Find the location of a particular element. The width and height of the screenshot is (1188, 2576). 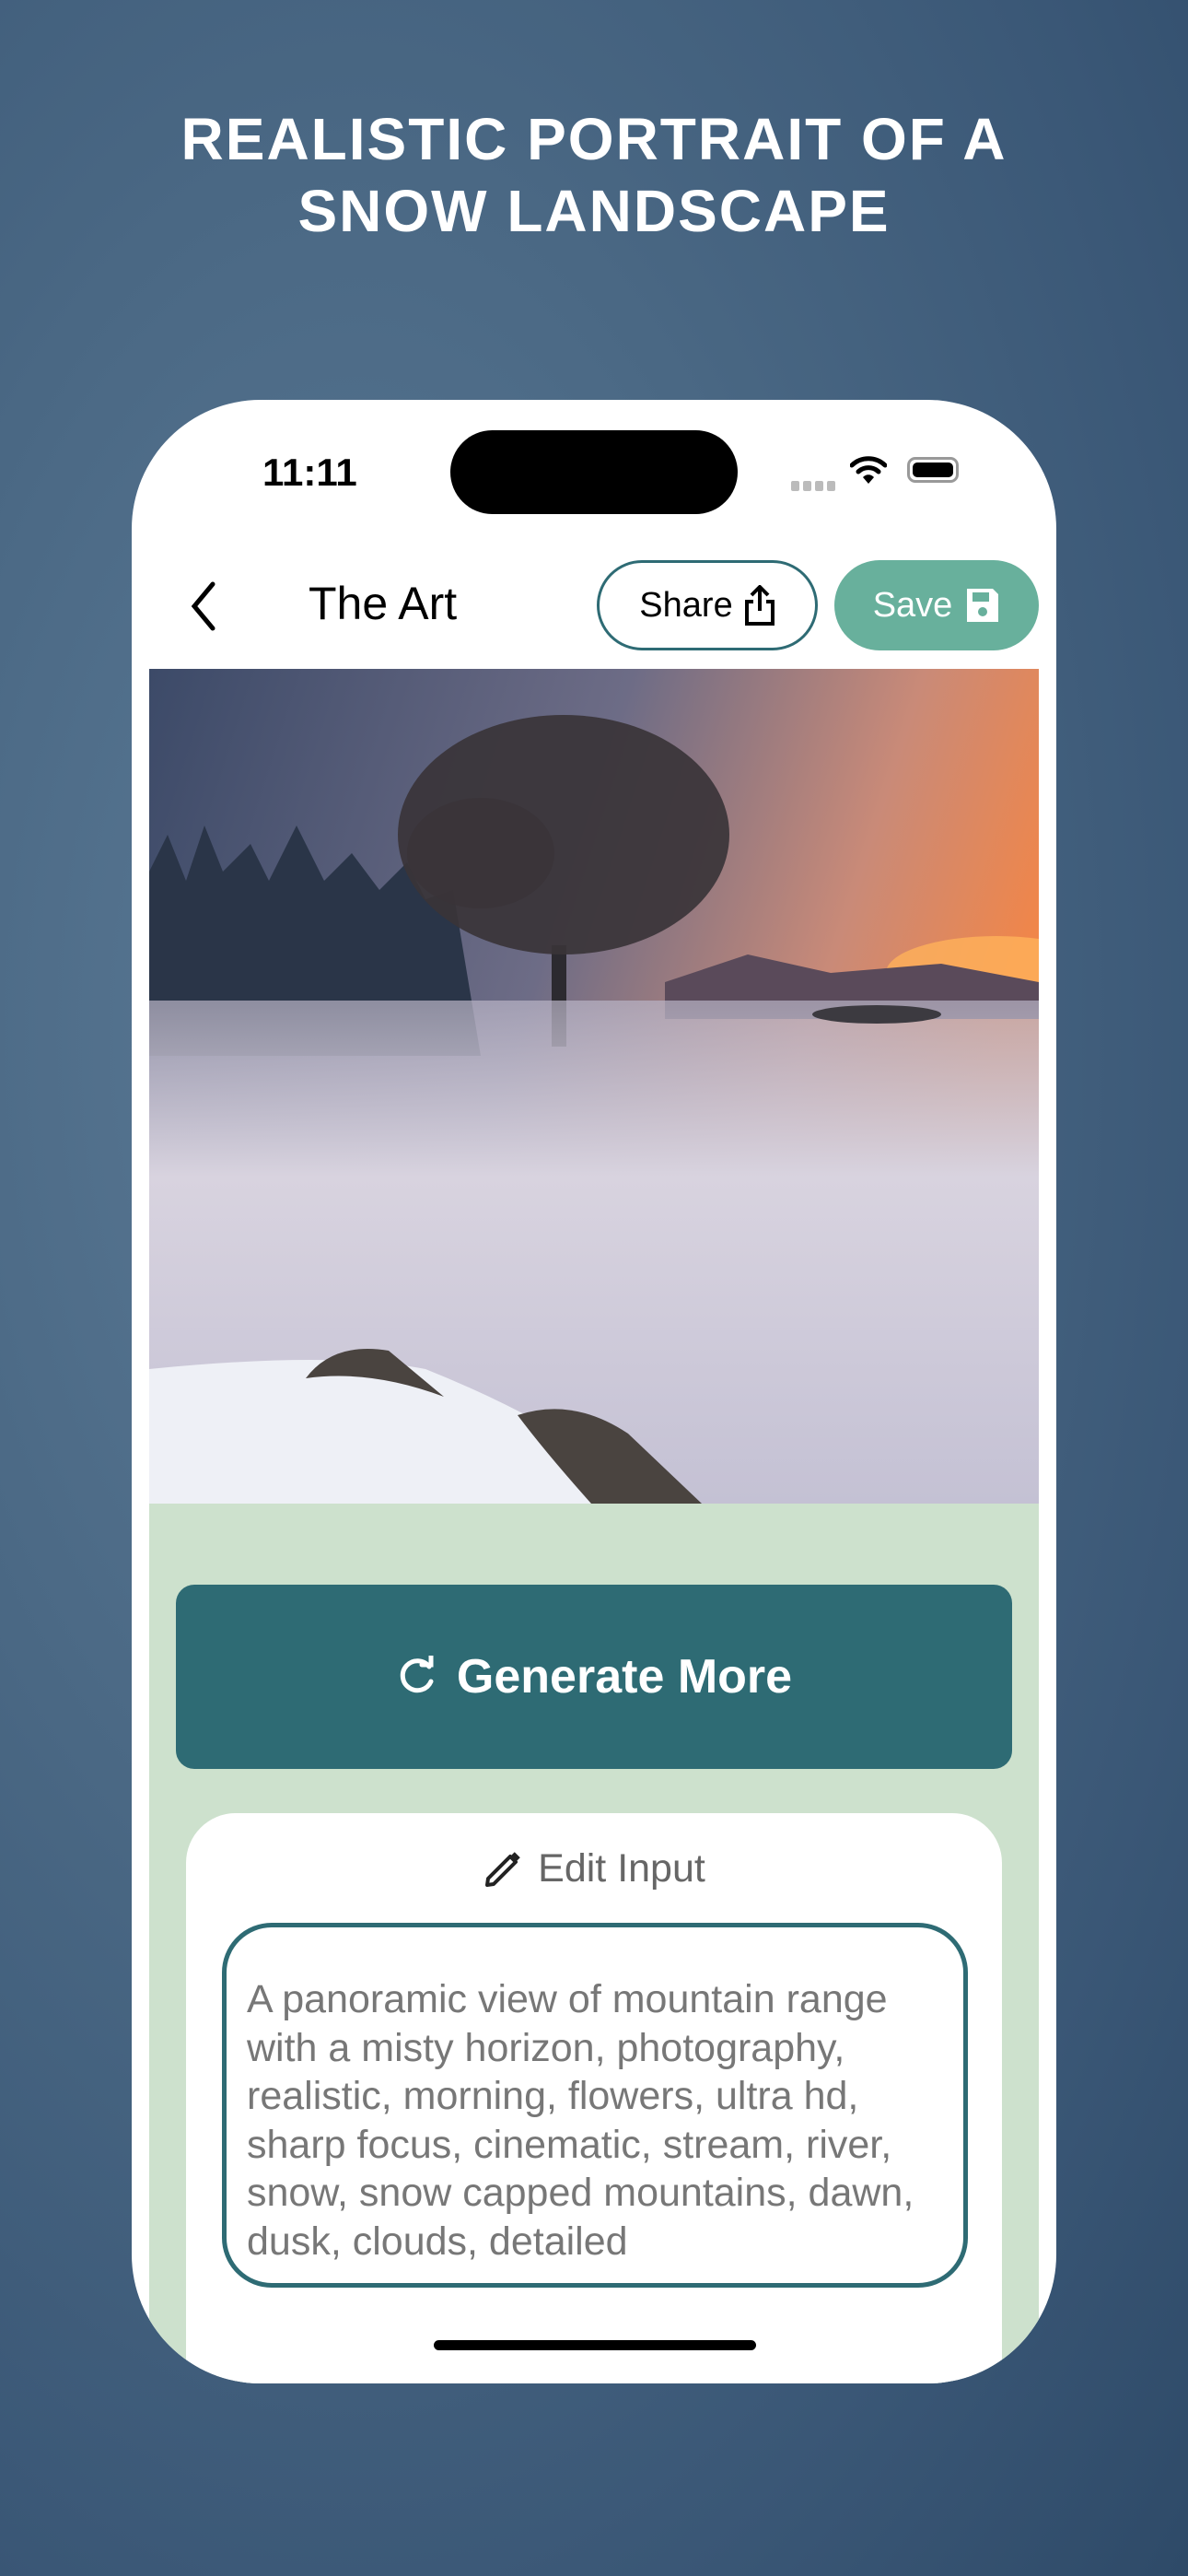

save-label: Save is located at coordinates (912, 605).